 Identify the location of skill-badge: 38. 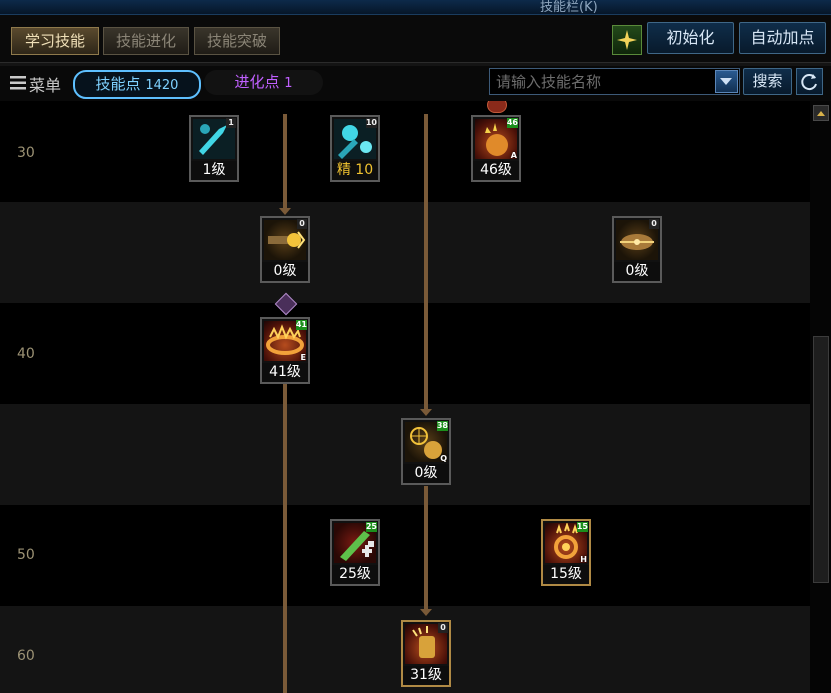
(442, 426).